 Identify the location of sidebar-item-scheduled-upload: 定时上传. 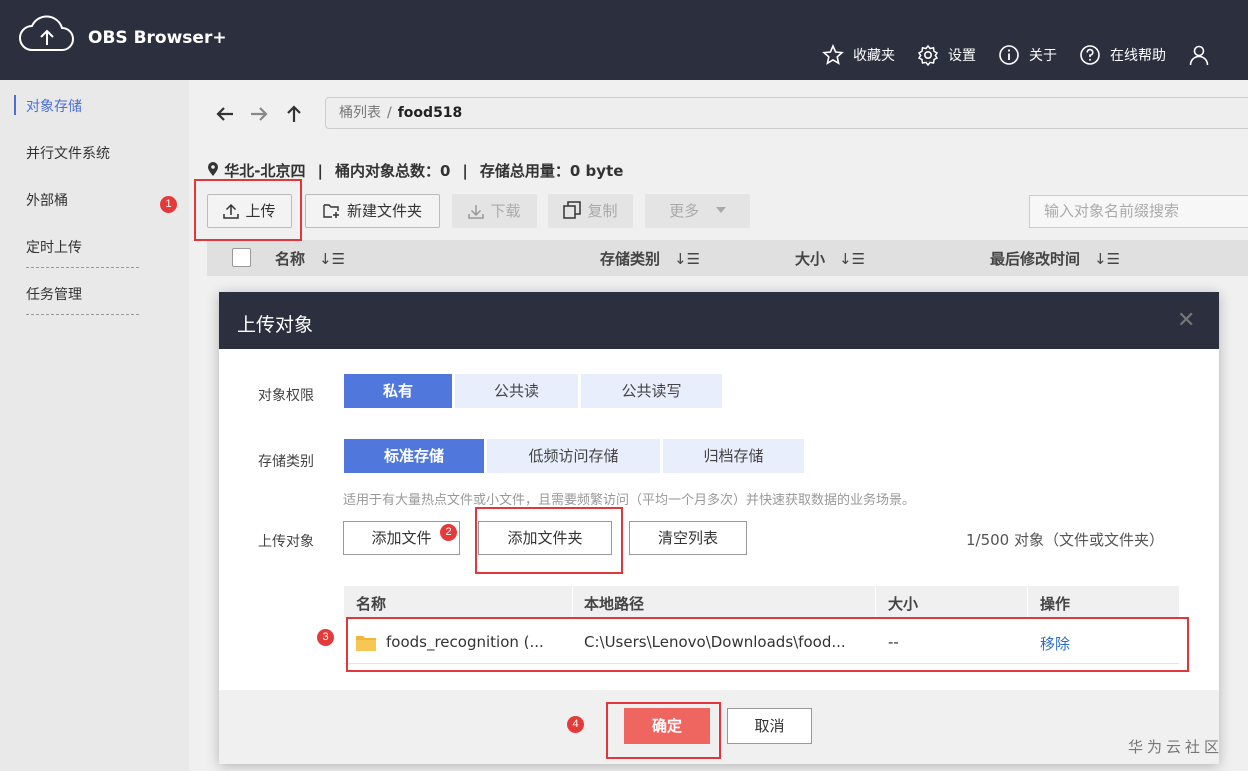
(54, 247).